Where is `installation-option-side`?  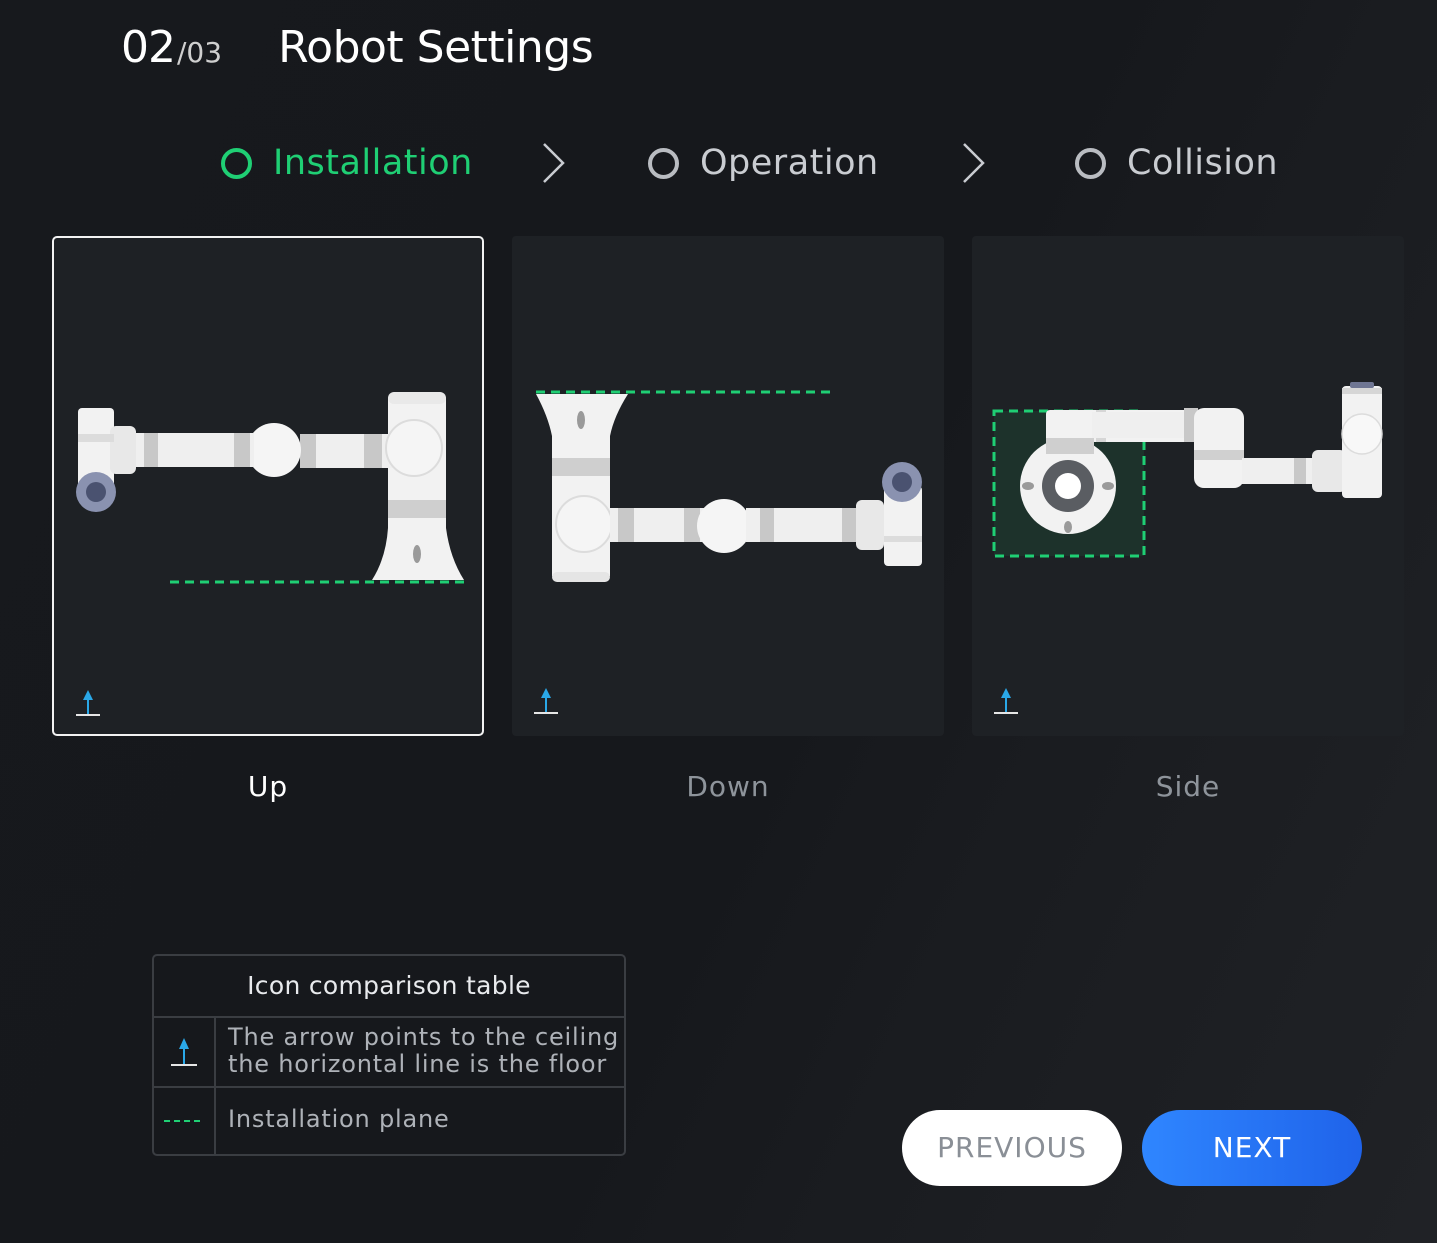
installation-option-side is located at coordinates (1188, 486).